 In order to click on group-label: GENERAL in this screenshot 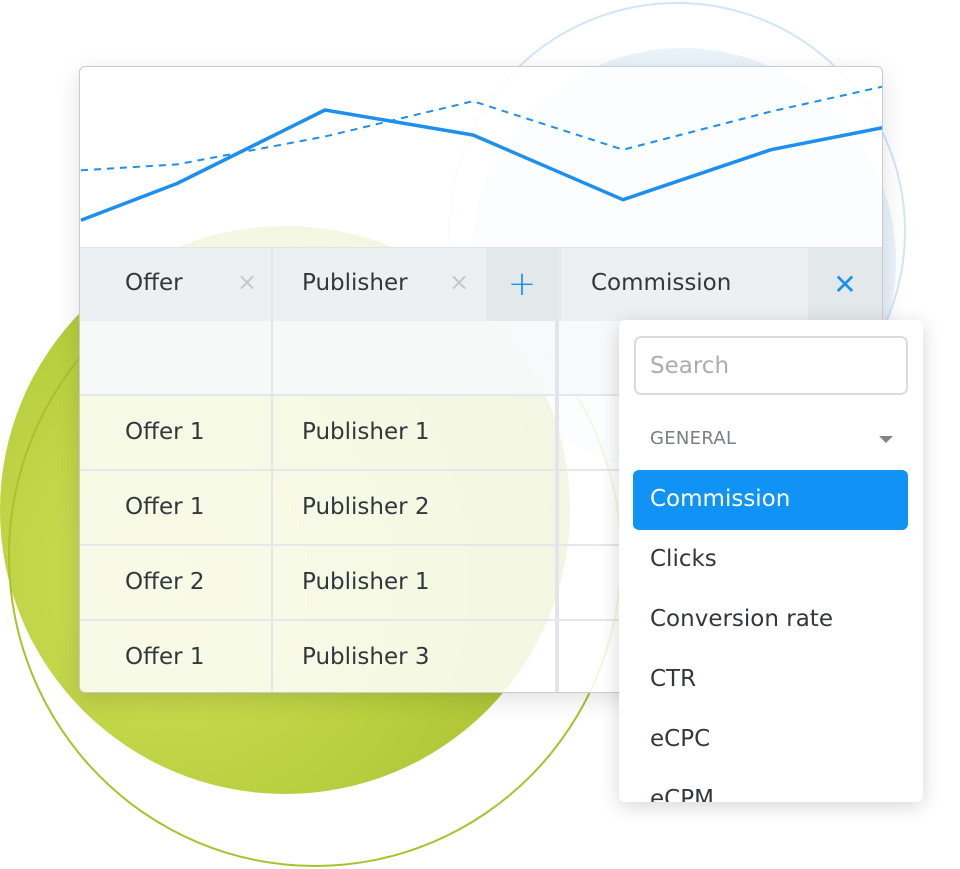, I will do `click(693, 438)`.